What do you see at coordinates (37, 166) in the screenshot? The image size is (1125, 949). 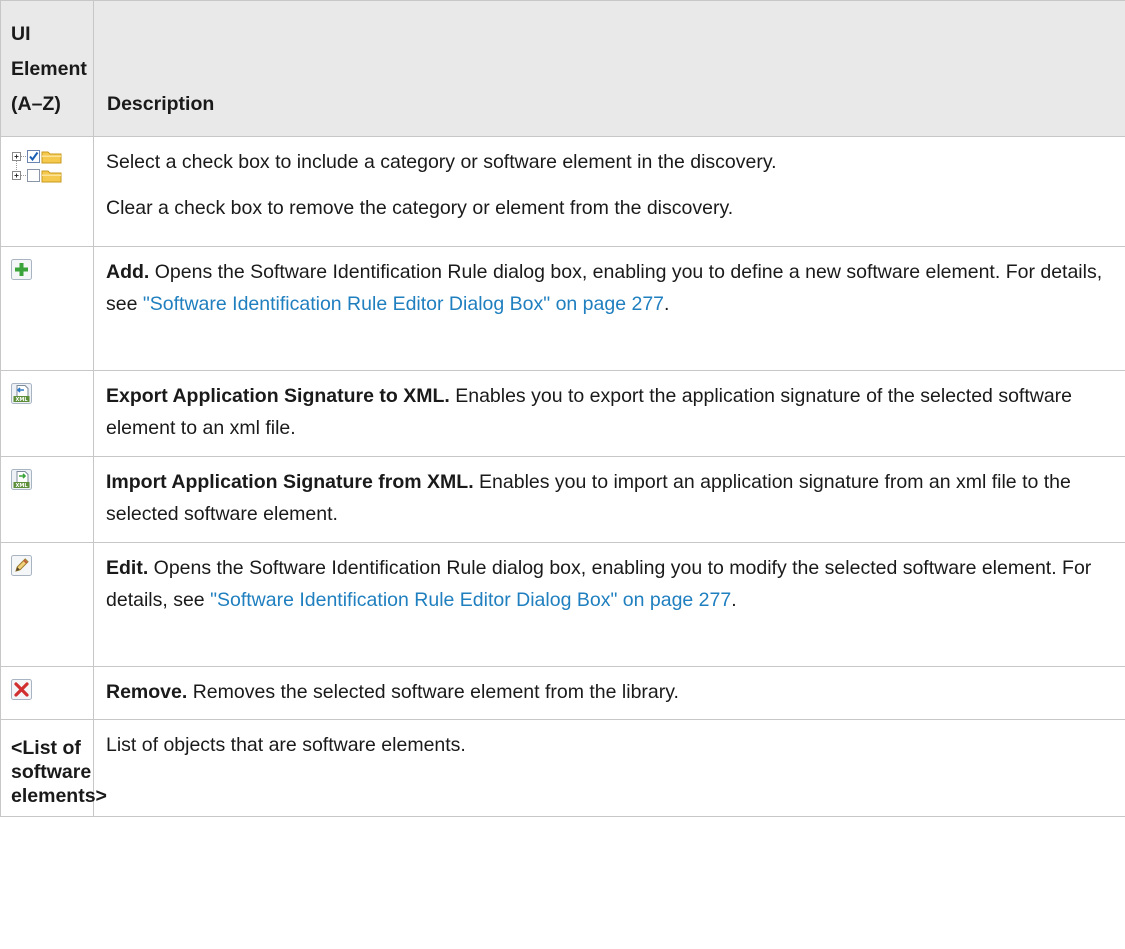 I see `tree-checkbox-folder-icon` at bounding box center [37, 166].